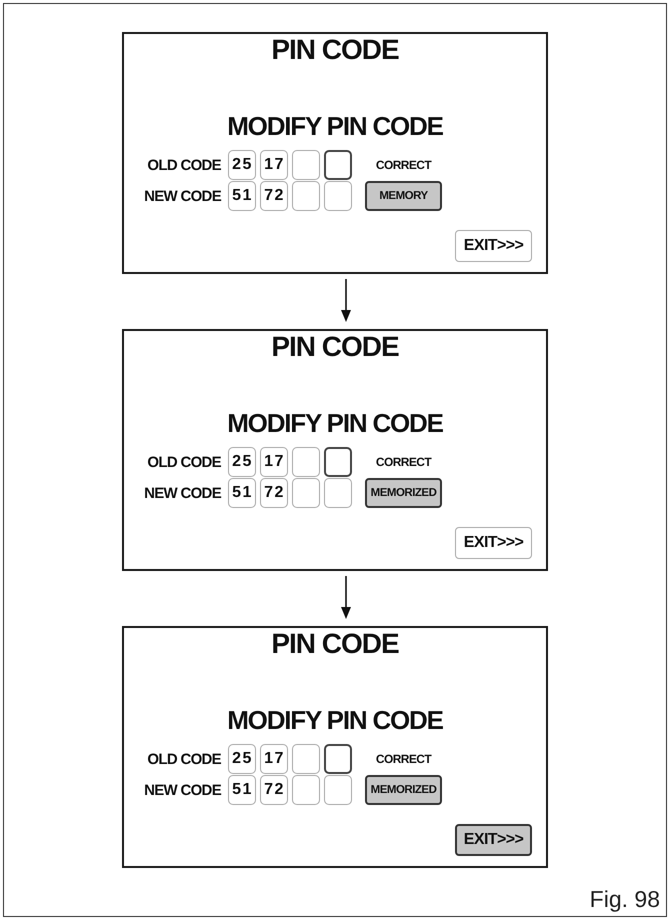  What do you see at coordinates (625, 899) in the screenshot?
I see `figure-caption: Fig. 98` at bounding box center [625, 899].